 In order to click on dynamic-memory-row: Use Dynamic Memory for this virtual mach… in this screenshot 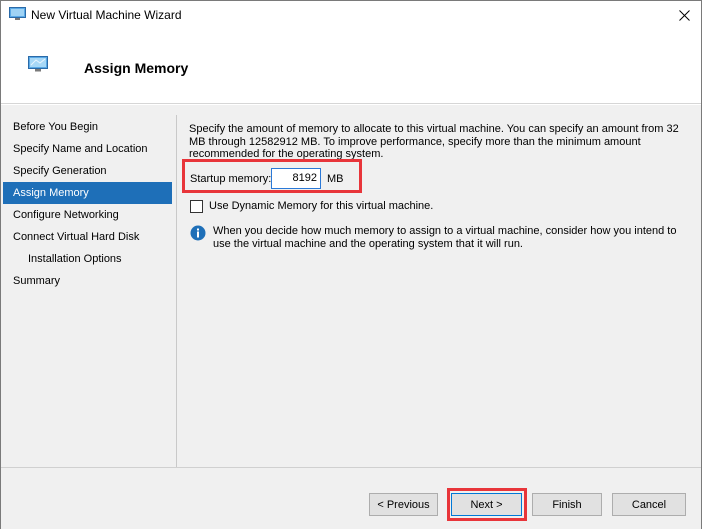, I will do `click(311, 206)`.